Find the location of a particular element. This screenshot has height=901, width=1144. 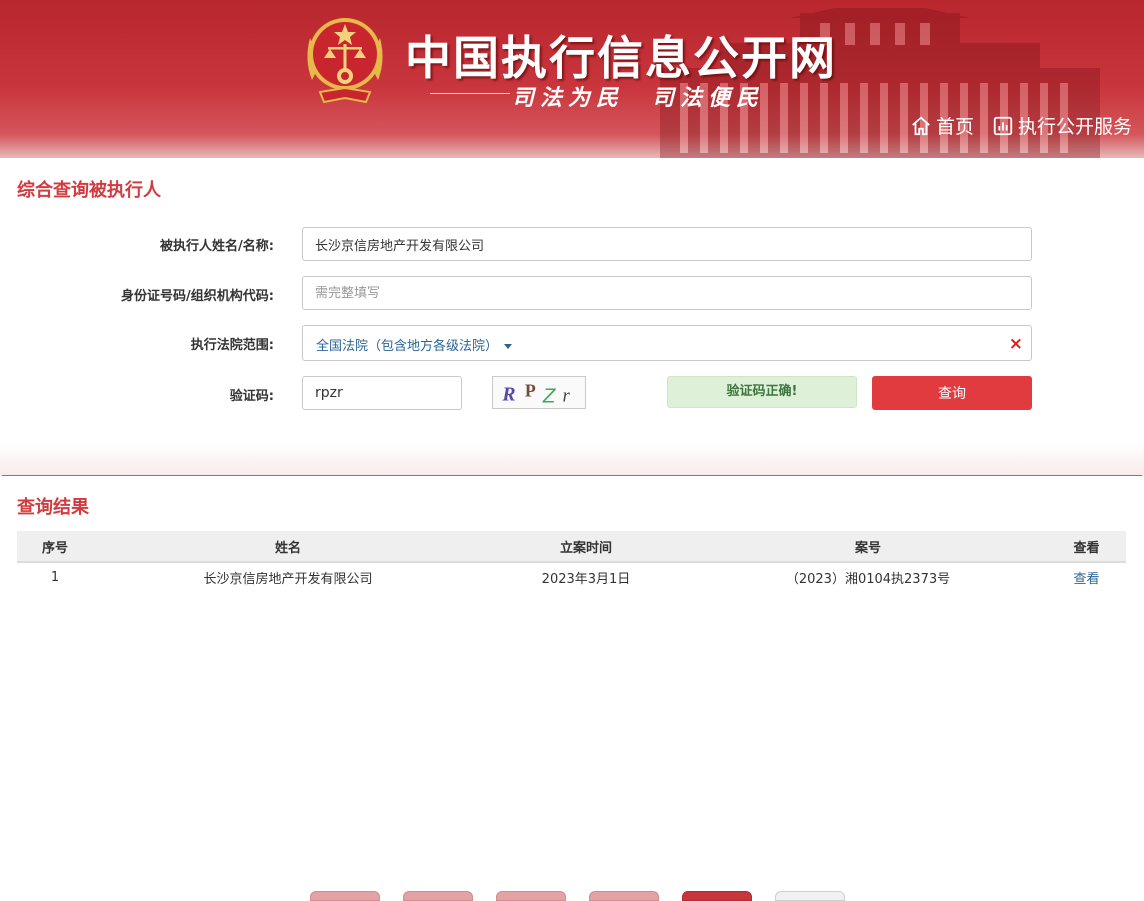

name-label: 被执行人姓名/名称: is located at coordinates (217, 246).